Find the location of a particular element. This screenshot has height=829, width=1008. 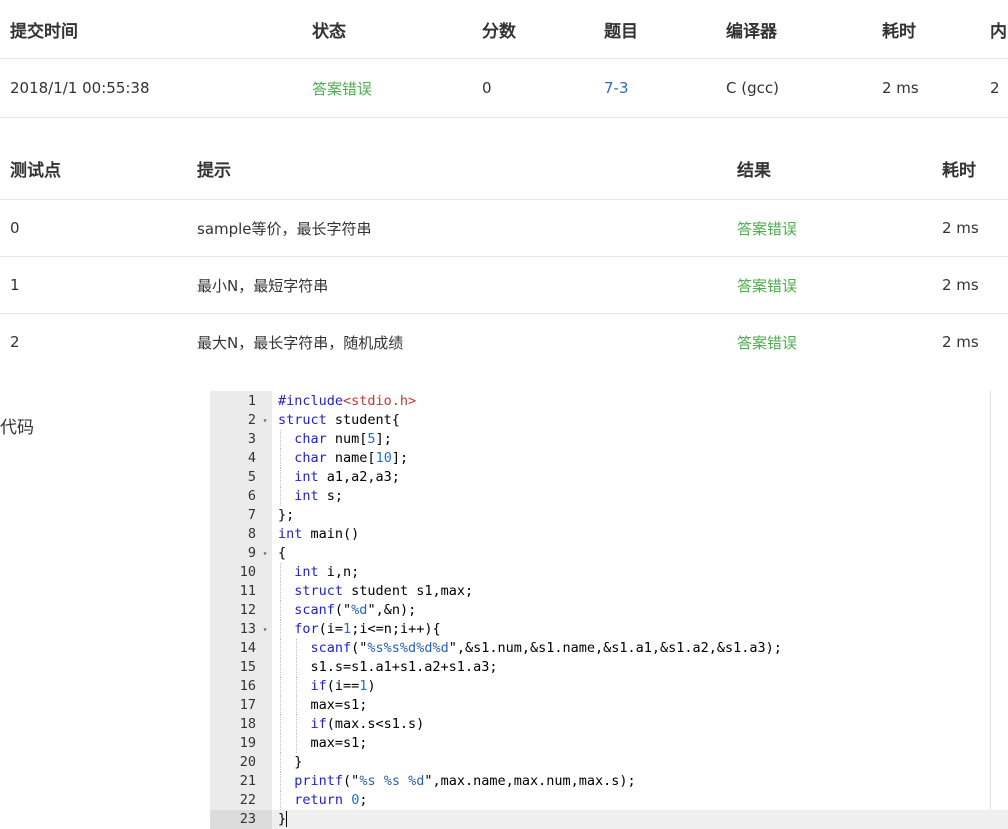

testcase-id: 0 is located at coordinates (15, 228).